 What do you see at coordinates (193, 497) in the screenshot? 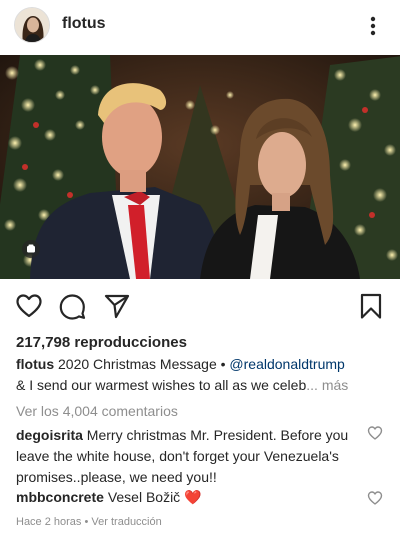
I see `heart-emoji: ❤️` at bounding box center [193, 497].